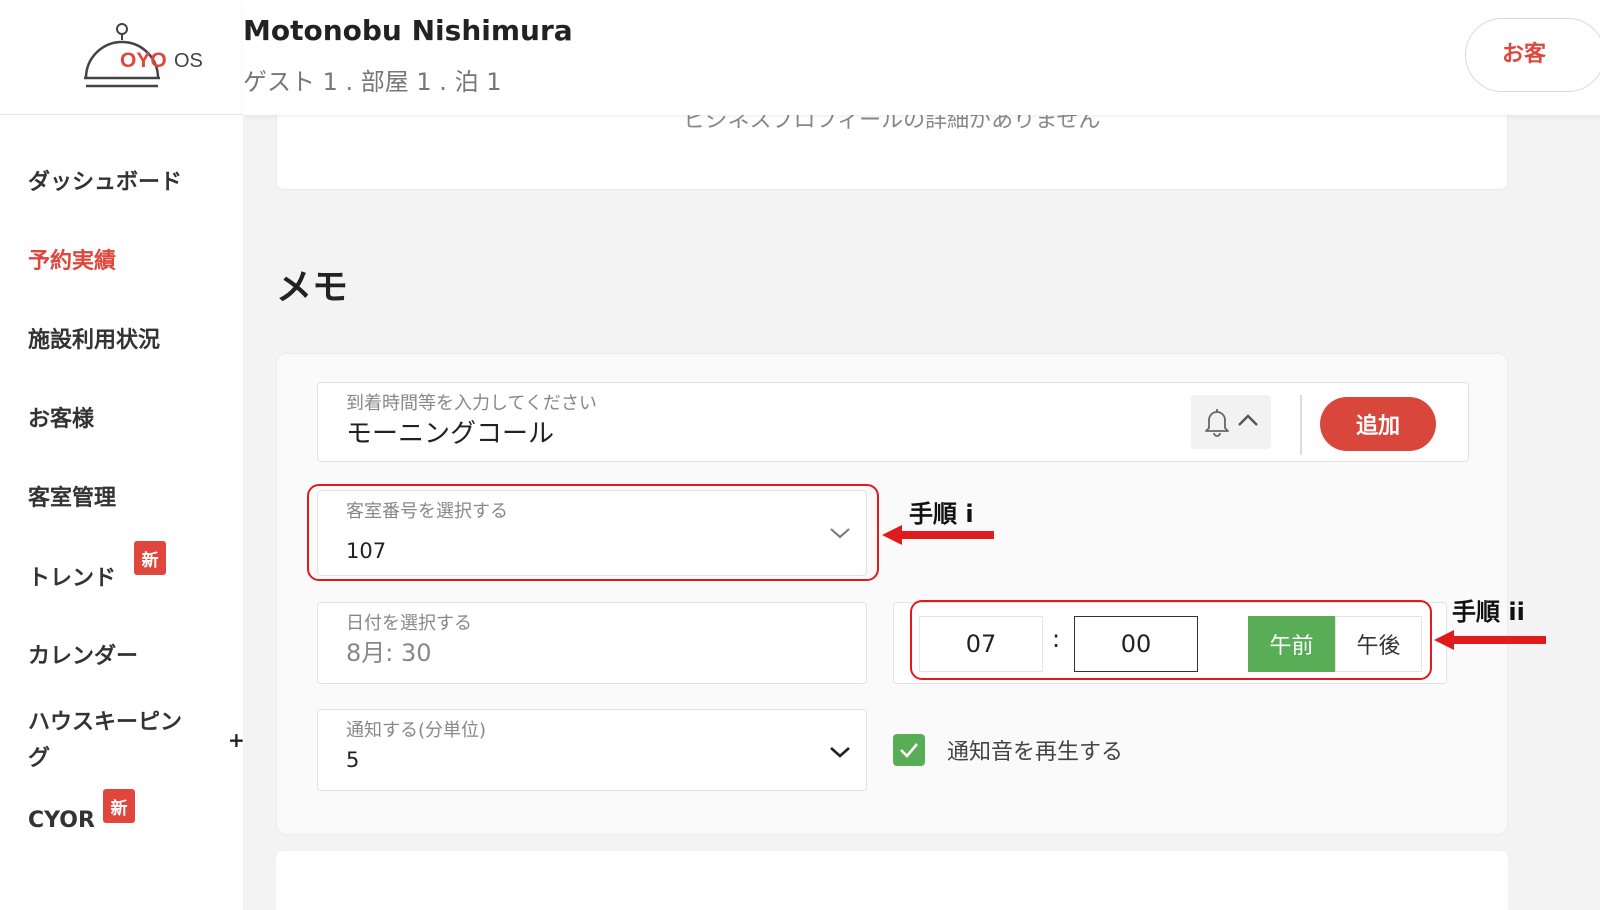 This screenshot has height=910, width=1600. I want to click on logo-area: OYO OS, so click(121, 57).